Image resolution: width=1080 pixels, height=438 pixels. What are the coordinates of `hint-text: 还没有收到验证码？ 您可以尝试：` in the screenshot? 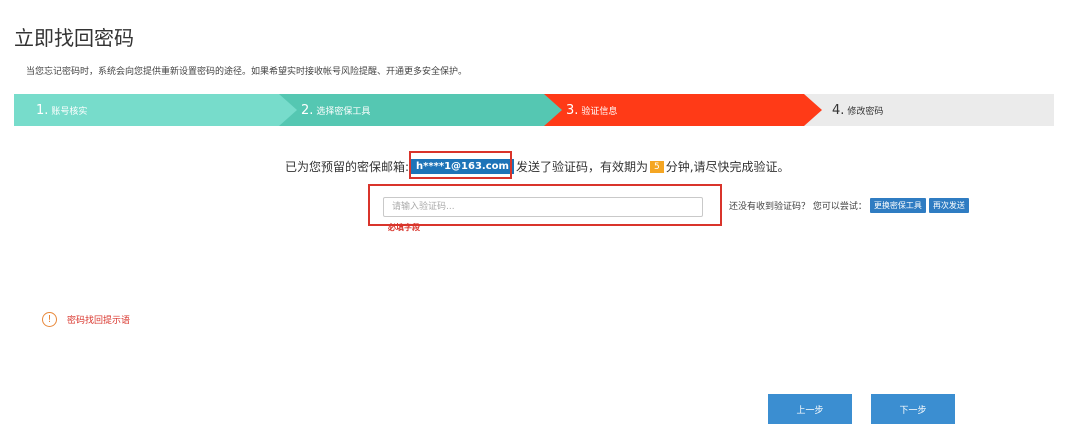 It's located at (798, 207).